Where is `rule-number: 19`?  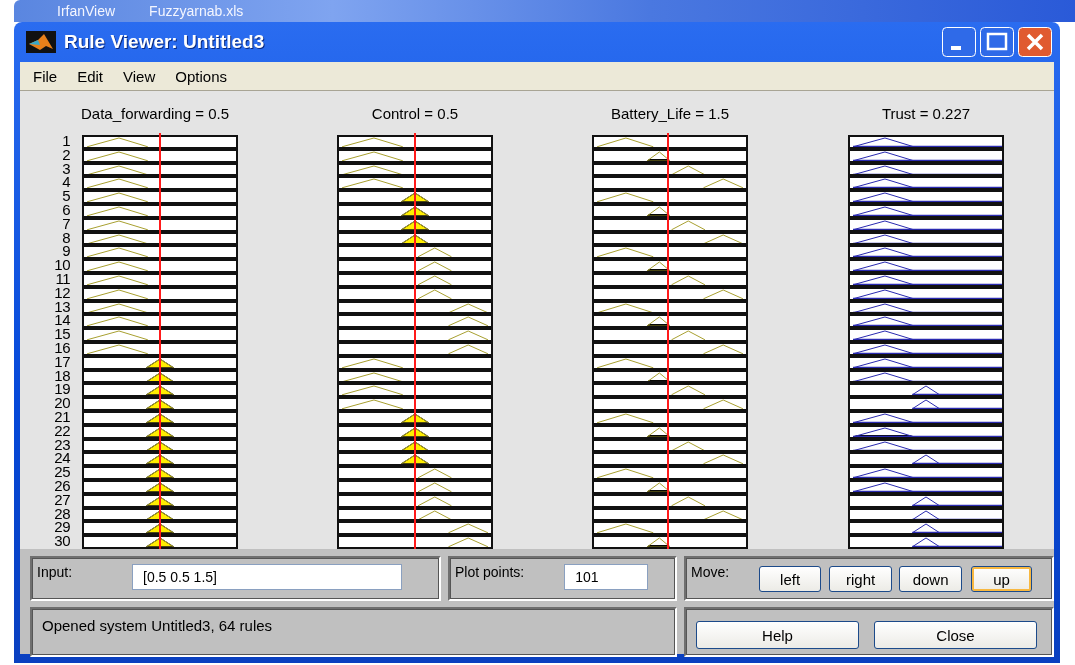 rule-number: 19 is located at coordinates (62, 390).